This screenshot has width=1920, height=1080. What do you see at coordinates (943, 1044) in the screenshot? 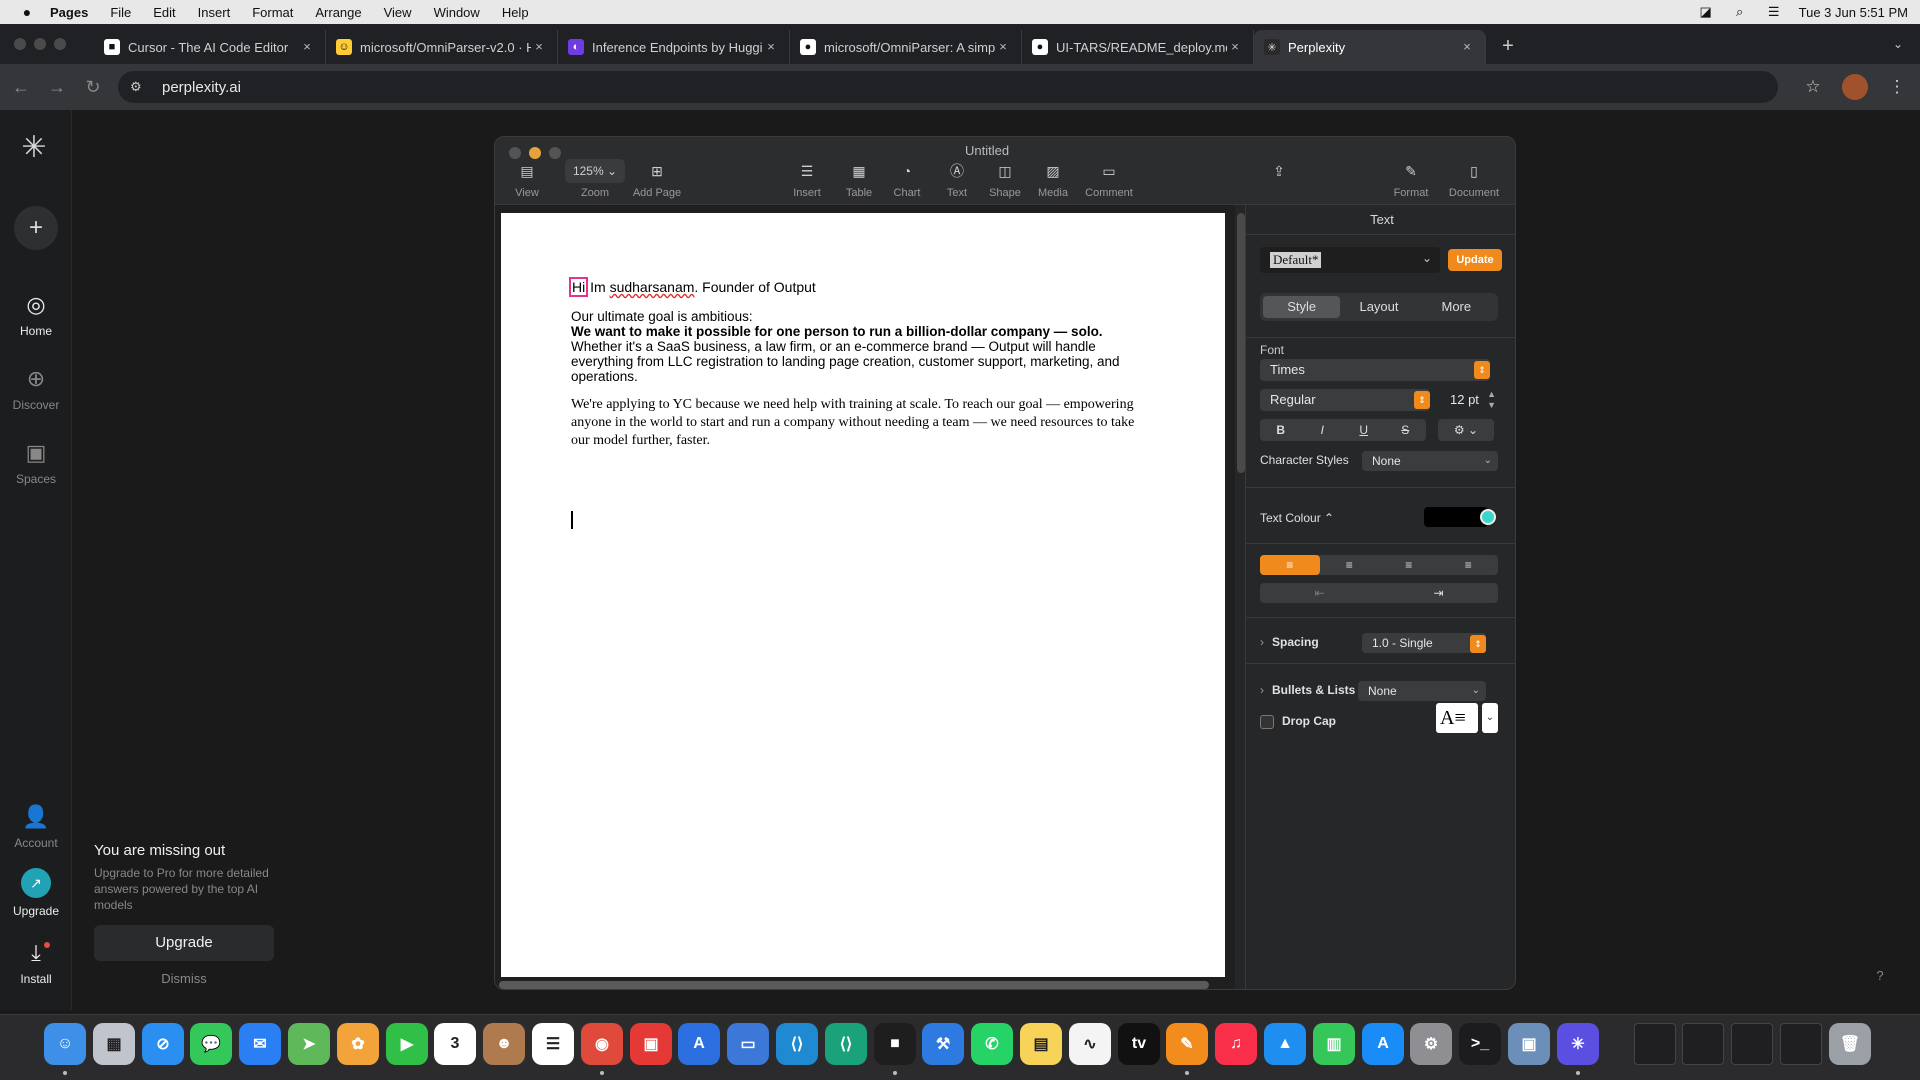
I see `dock-xcode-icon: ⚒` at bounding box center [943, 1044].